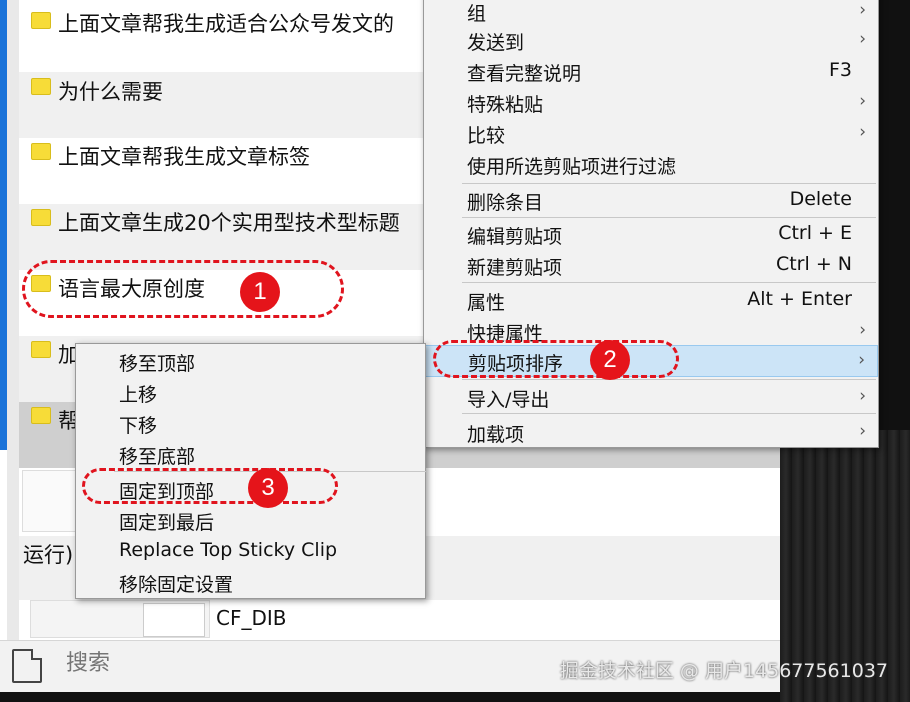 This screenshot has width=910, height=702. Describe the element at coordinates (815, 233) in the screenshot. I see `menu-item-shortcut: Ctrl + E` at that location.